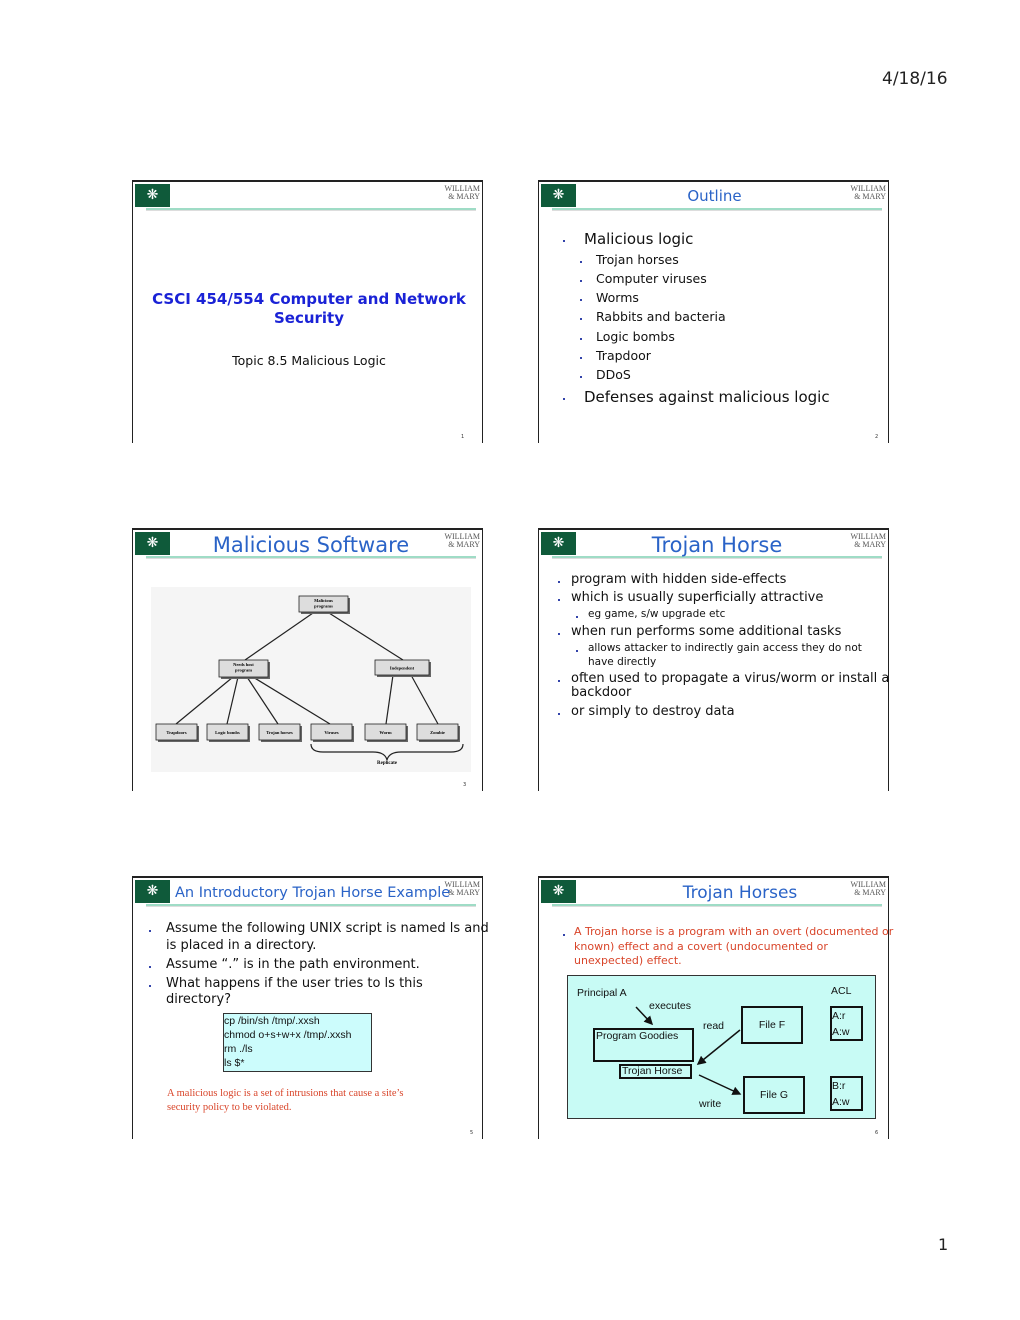 Image resolution: width=1020 pixels, height=1320 pixels. Describe the element at coordinates (617, 297) in the screenshot. I see `outline-item: Worms` at that location.